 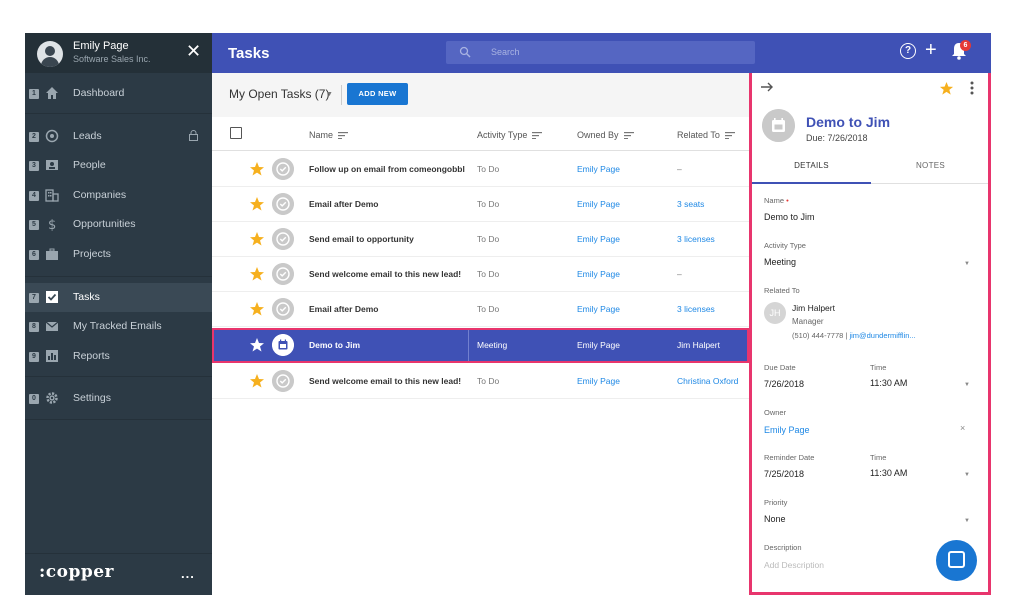 What do you see at coordinates (118, 356) in the screenshot?
I see `sidebar-item-reports: 9 Reports` at bounding box center [118, 356].